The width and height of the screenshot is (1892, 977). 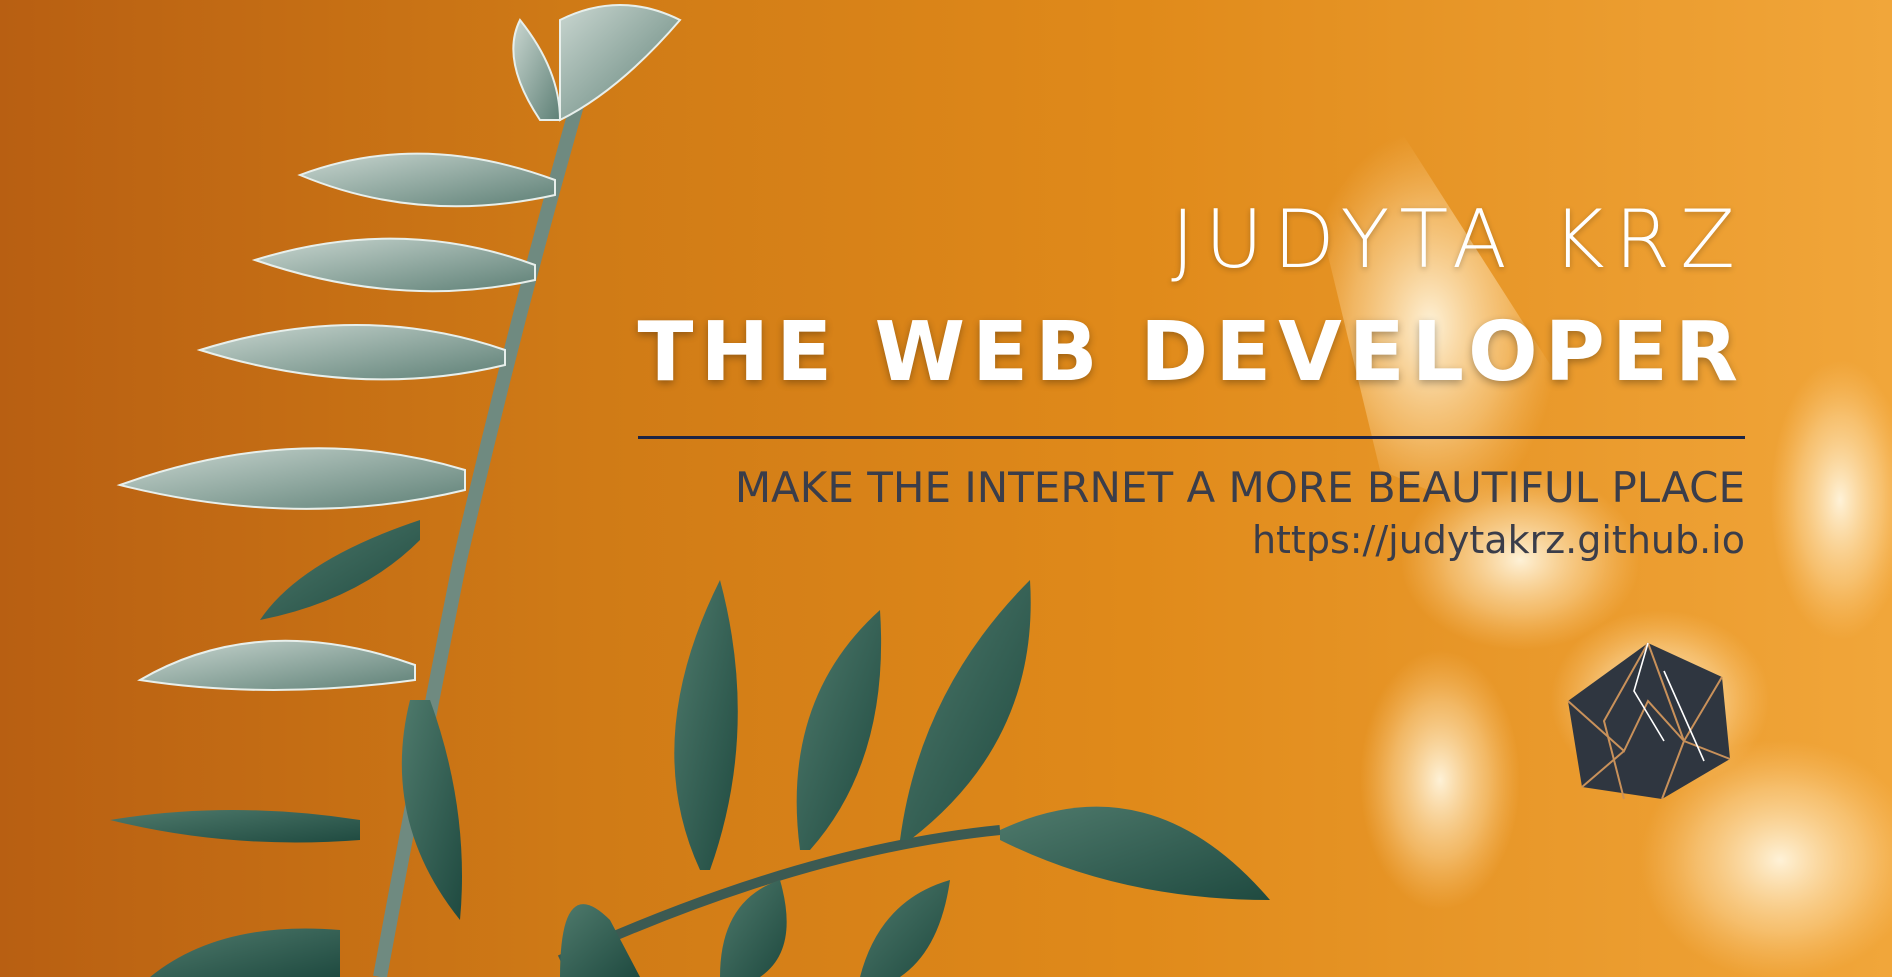 What do you see at coordinates (1649, 721) in the screenshot?
I see `hexagon-logo-icon` at bounding box center [1649, 721].